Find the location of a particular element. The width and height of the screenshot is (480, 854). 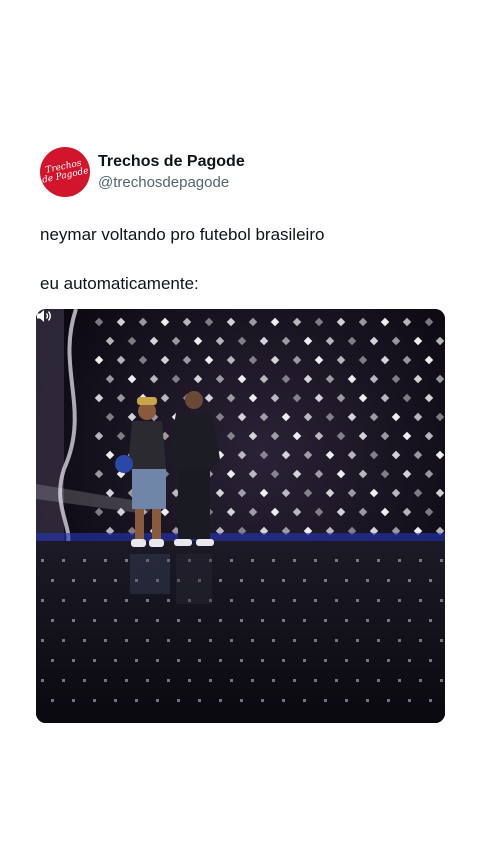

avatar: Trechos de Pagode is located at coordinates (65, 172).